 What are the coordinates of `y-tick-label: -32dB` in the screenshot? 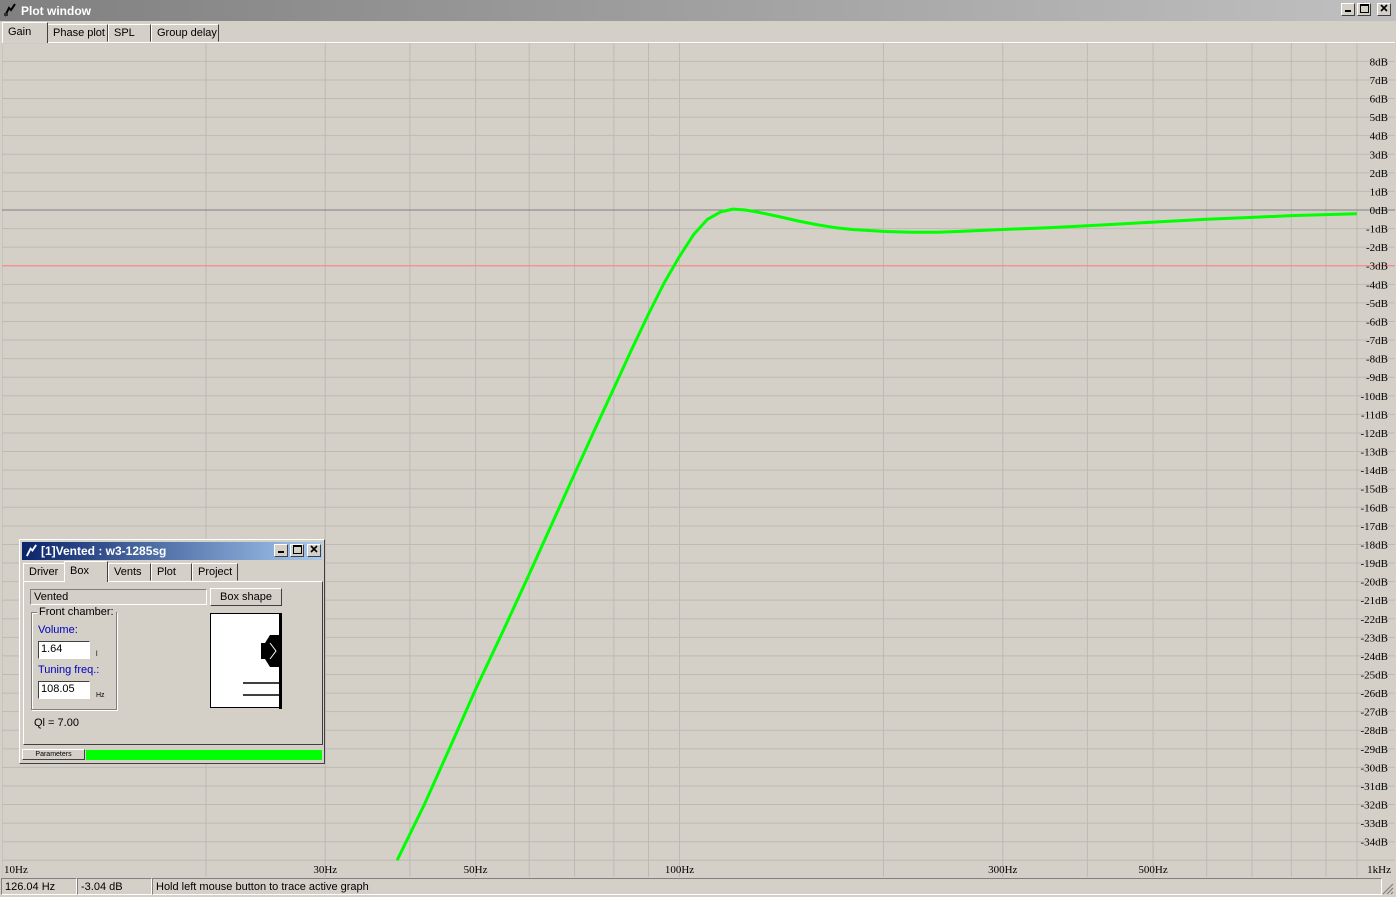 It's located at (1375, 806).